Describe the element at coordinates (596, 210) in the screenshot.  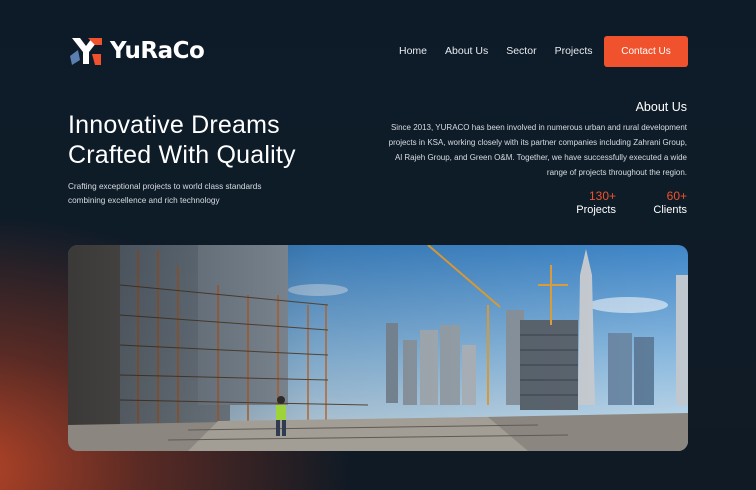
I see `stat-projects-label: Projects` at that location.